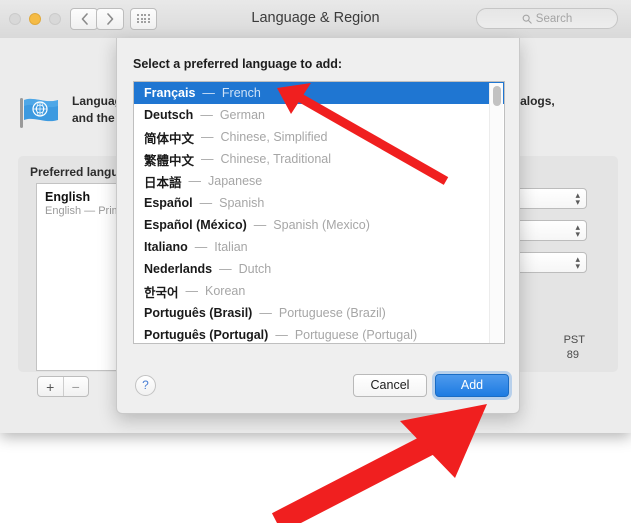 This screenshot has height=523, width=631. What do you see at coordinates (225, 291) in the screenshot?
I see `language-english-name: Korean` at bounding box center [225, 291].